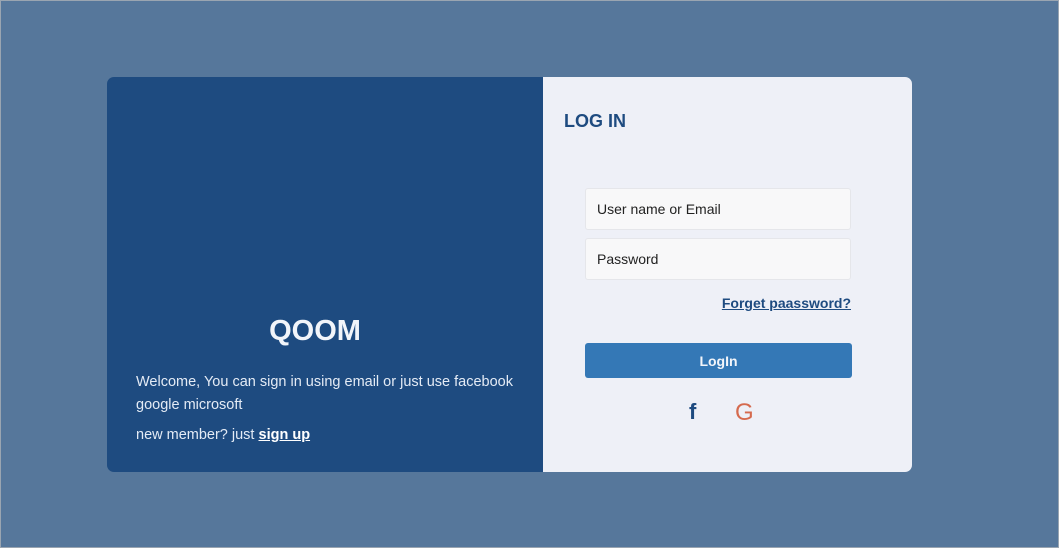 This screenshot has width=1059, height=548. What do you see at coordinates (315, 331) in the screenshot?
I see `brand-logo: QOOM` at bounding box center [315, 331].